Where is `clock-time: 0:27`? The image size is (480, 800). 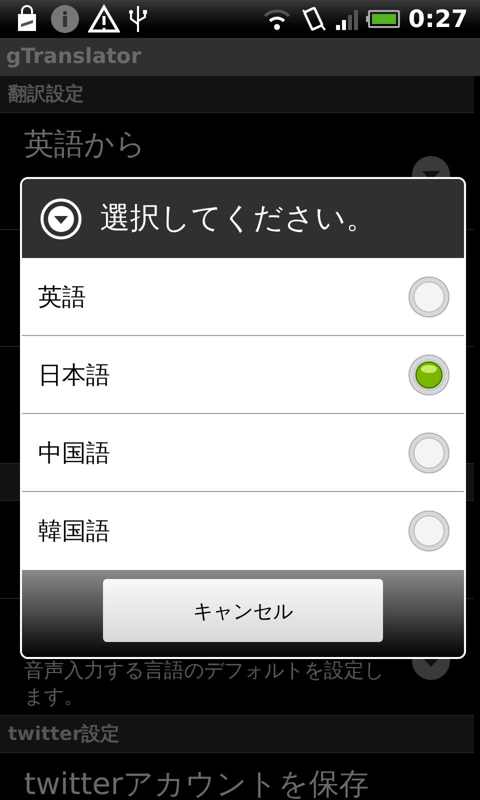
clock-time: 0:27 is located at coordinates (438, 19).